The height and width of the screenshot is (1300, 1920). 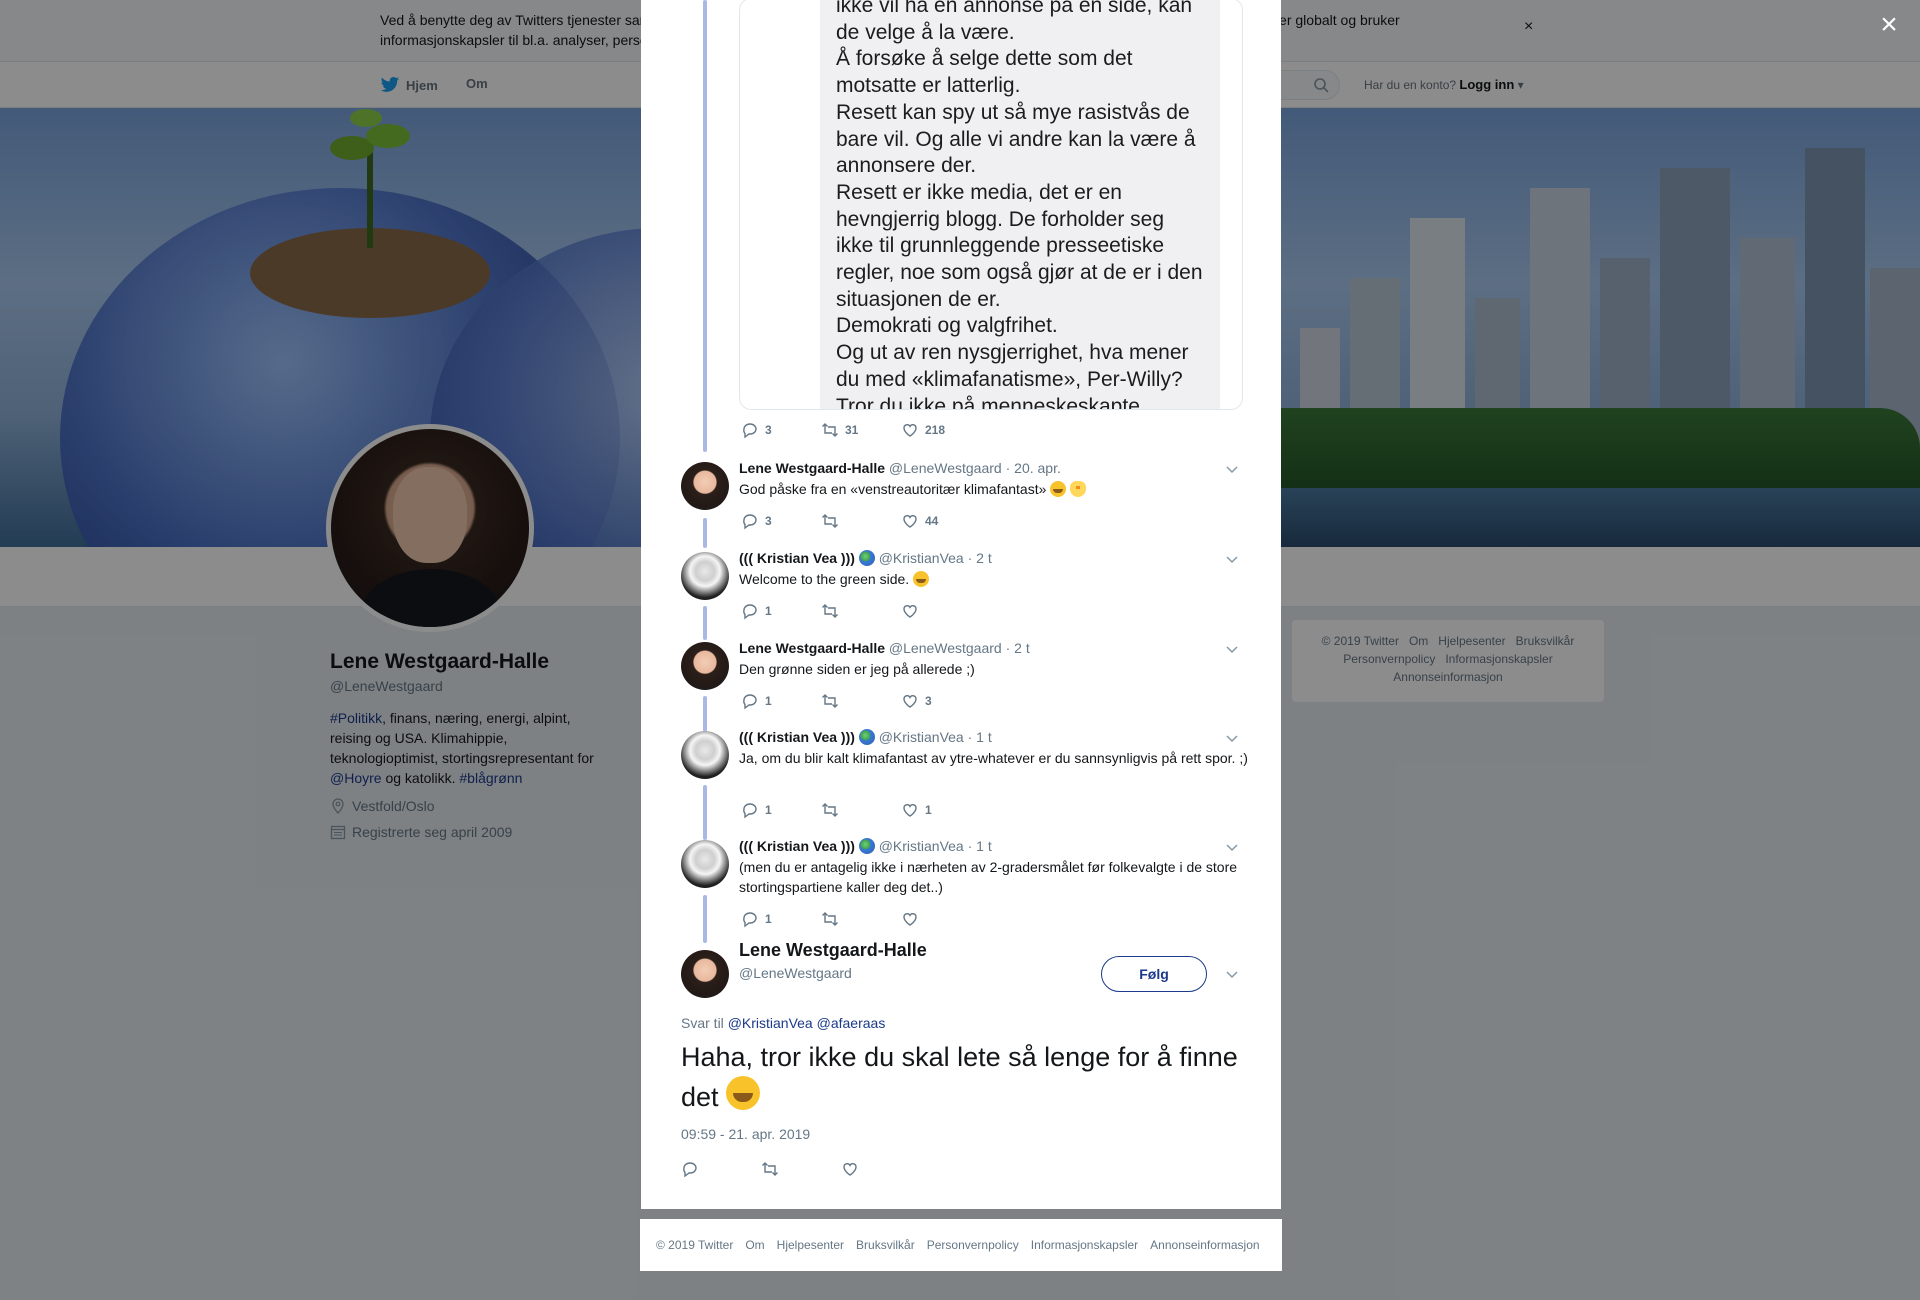 I want to click on tweet-timestamp: 09:59 - 21. apr. 2019, so click(x=745, y=1134).